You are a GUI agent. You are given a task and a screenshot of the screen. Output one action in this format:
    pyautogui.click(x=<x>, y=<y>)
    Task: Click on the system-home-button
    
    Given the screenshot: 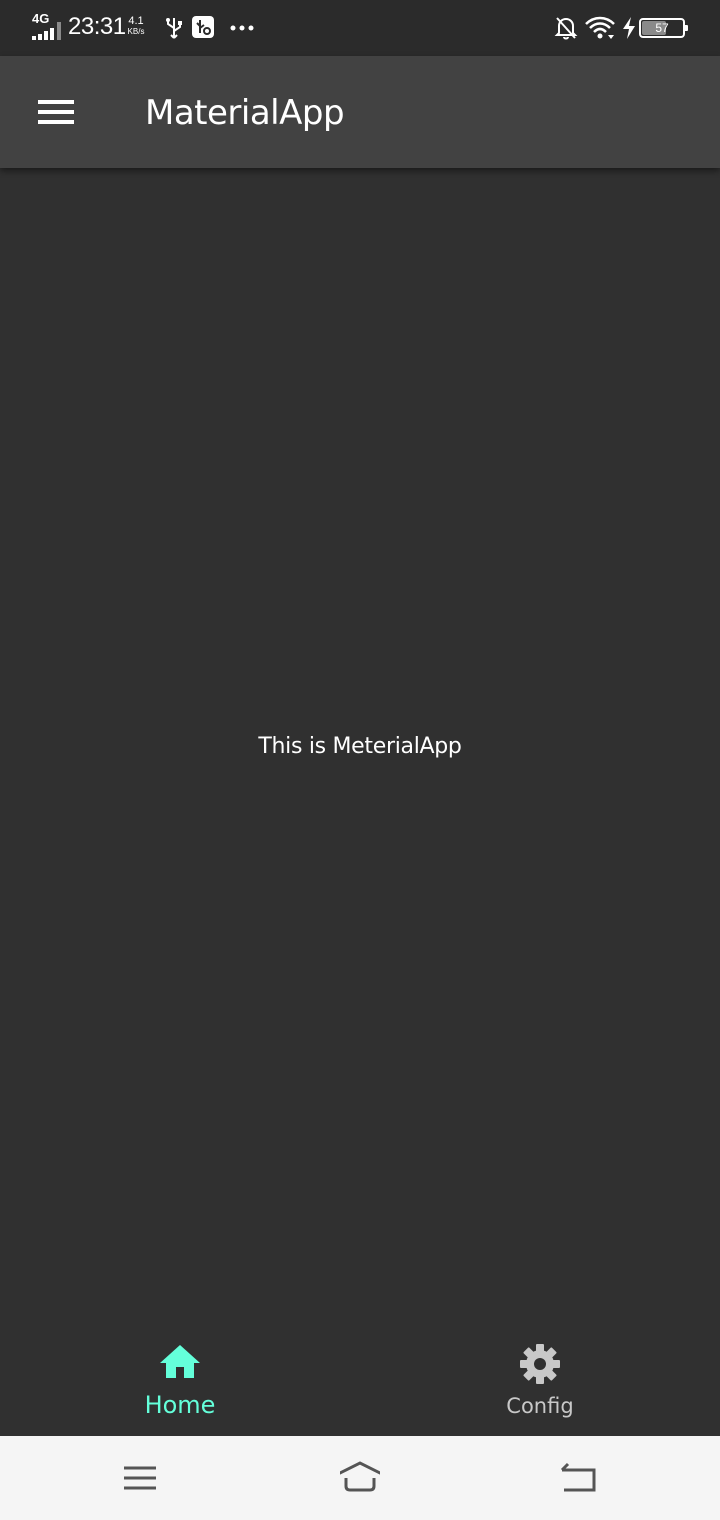 What is the action you would take?
    pyautogui.click(x=360, y=1478)
    